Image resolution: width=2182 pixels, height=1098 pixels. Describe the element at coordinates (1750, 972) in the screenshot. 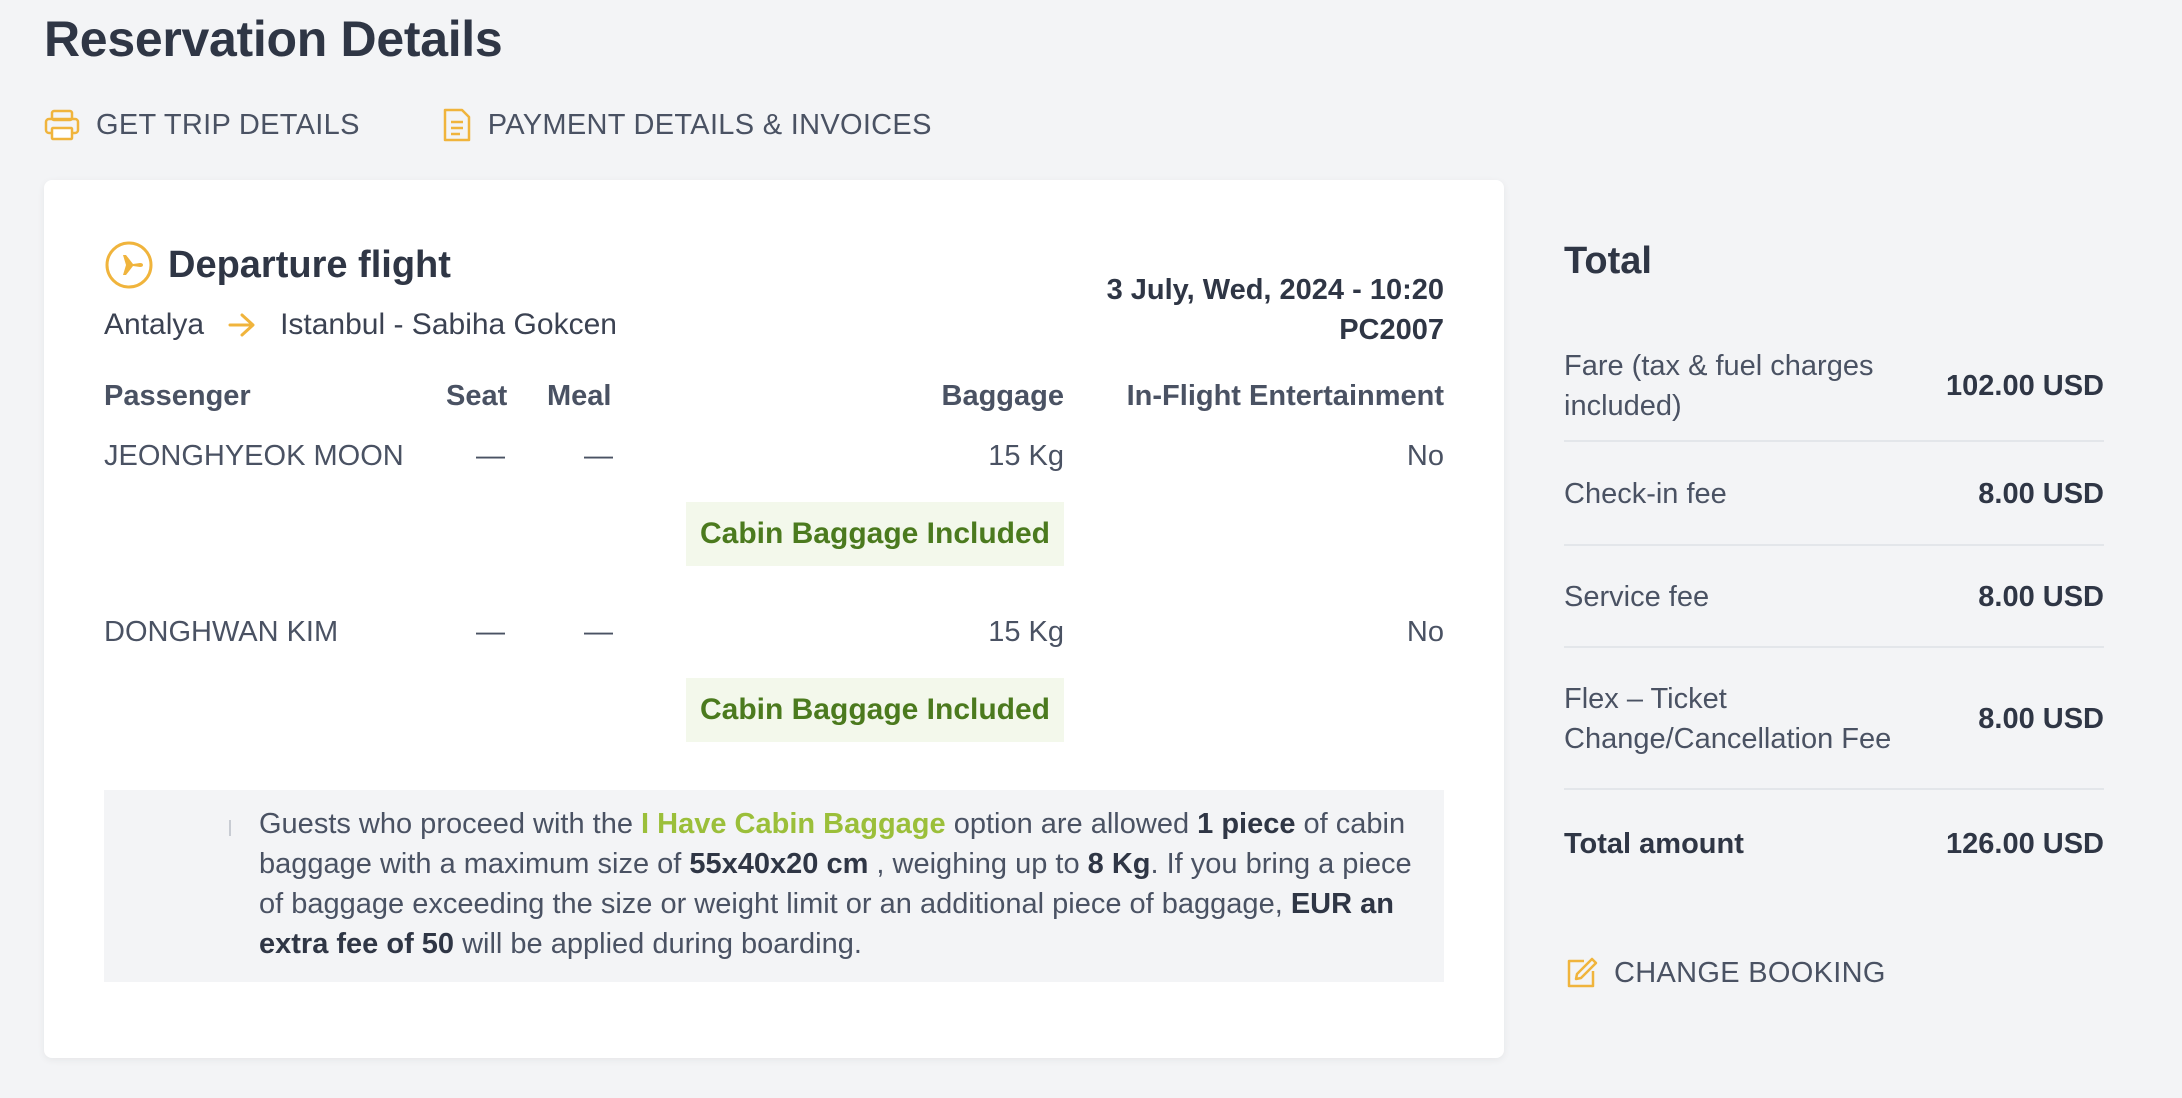

I see `change-booking-label: CHANGE BOOKING` at that location.